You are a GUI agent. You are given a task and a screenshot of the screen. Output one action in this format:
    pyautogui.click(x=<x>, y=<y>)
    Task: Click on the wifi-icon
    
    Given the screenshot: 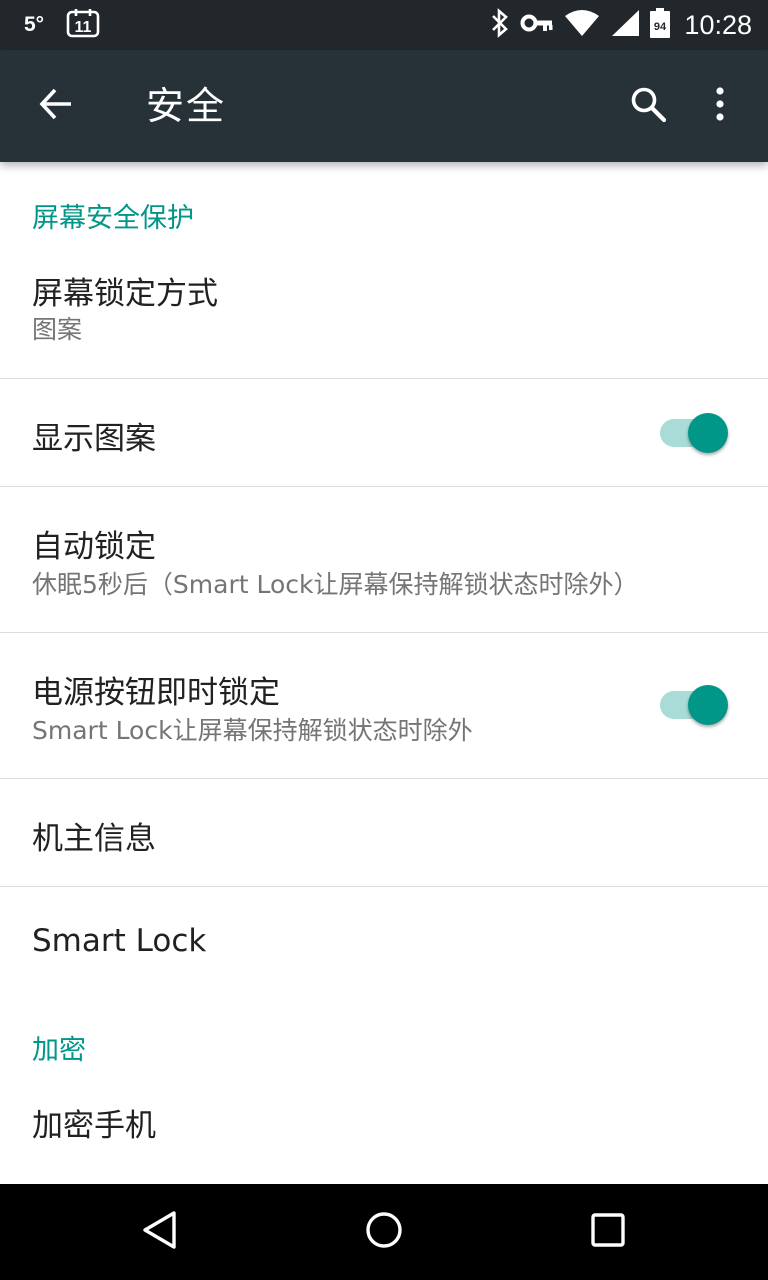 What is the action you would take?
    pyautogui.click(x=582, y=25)
    